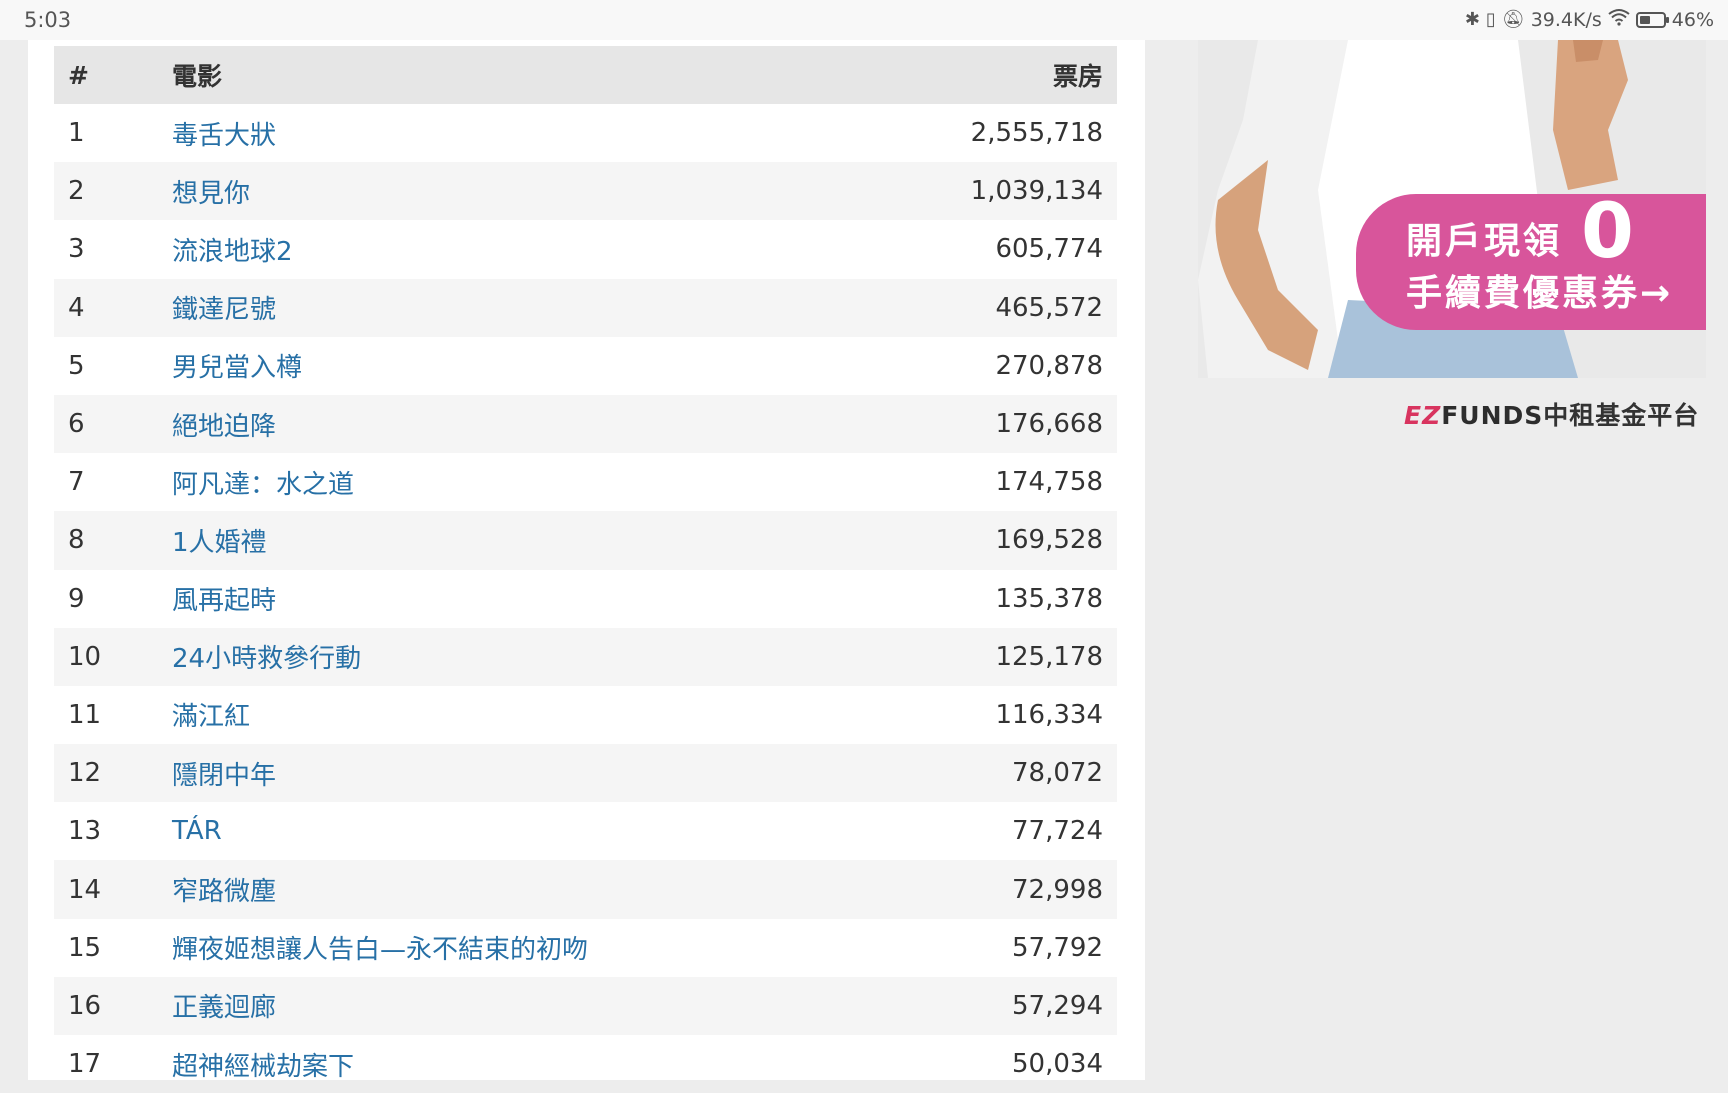  Describe the element at coordinates (85, 1005) in the screenshot. I see `row-rank: 16` at that location.